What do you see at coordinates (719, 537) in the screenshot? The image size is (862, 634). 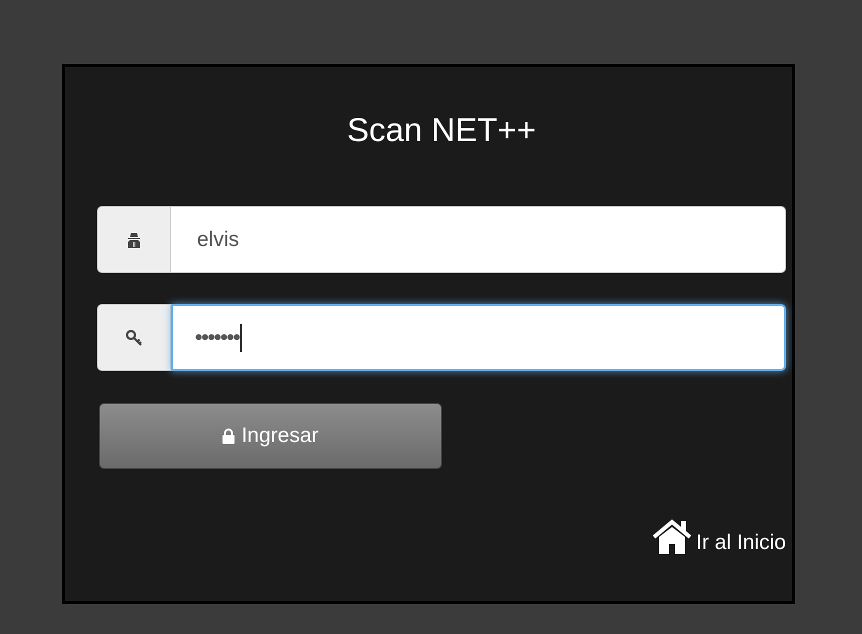 I see `home-link: Ir al Inicio` at bounding box center [719, 537].